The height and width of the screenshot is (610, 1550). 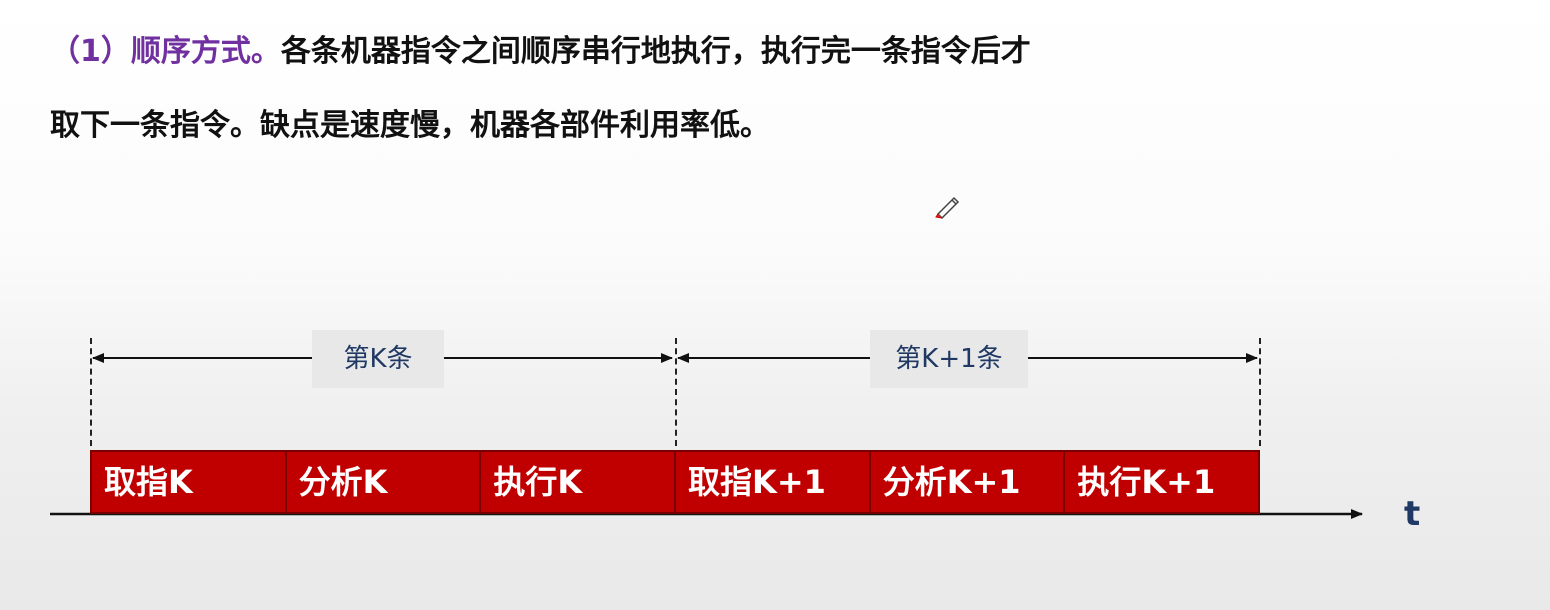 What do you see at coordinates (579, 482) in the screenshot?
I see `stage-execute-k: 执行K` at bounding box center [579, 482].